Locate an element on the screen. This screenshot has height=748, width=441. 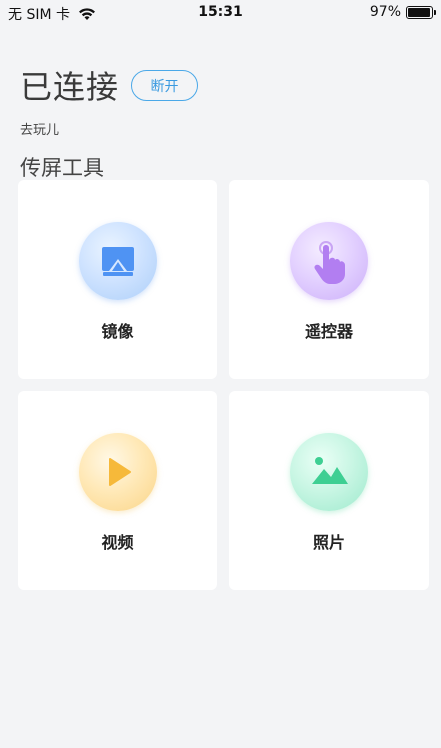
tool-label: 遥控器 is located at coordinates (328, 331).